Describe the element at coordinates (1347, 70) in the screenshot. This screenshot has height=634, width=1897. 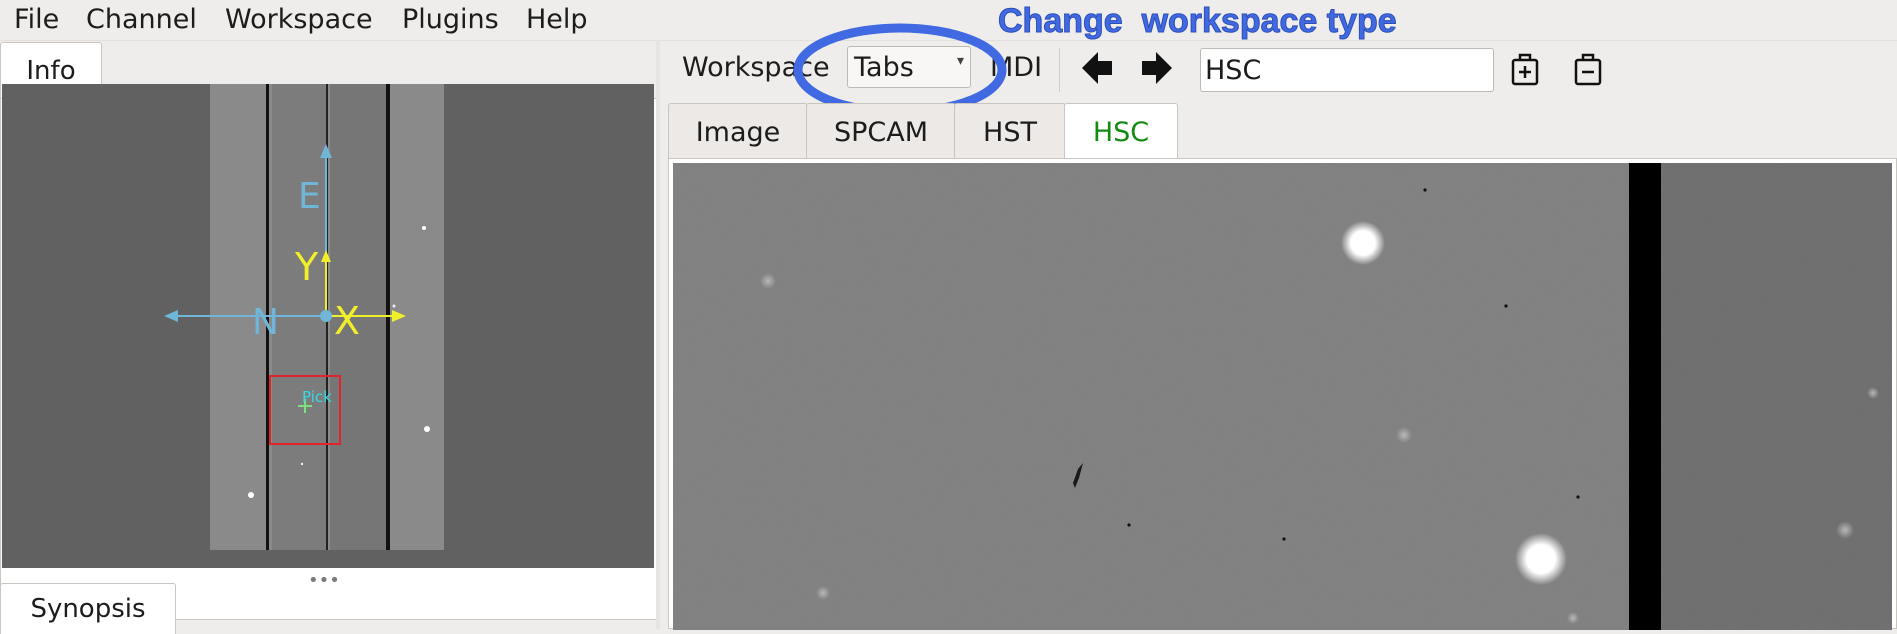
I see `channel-name-input` at that location.